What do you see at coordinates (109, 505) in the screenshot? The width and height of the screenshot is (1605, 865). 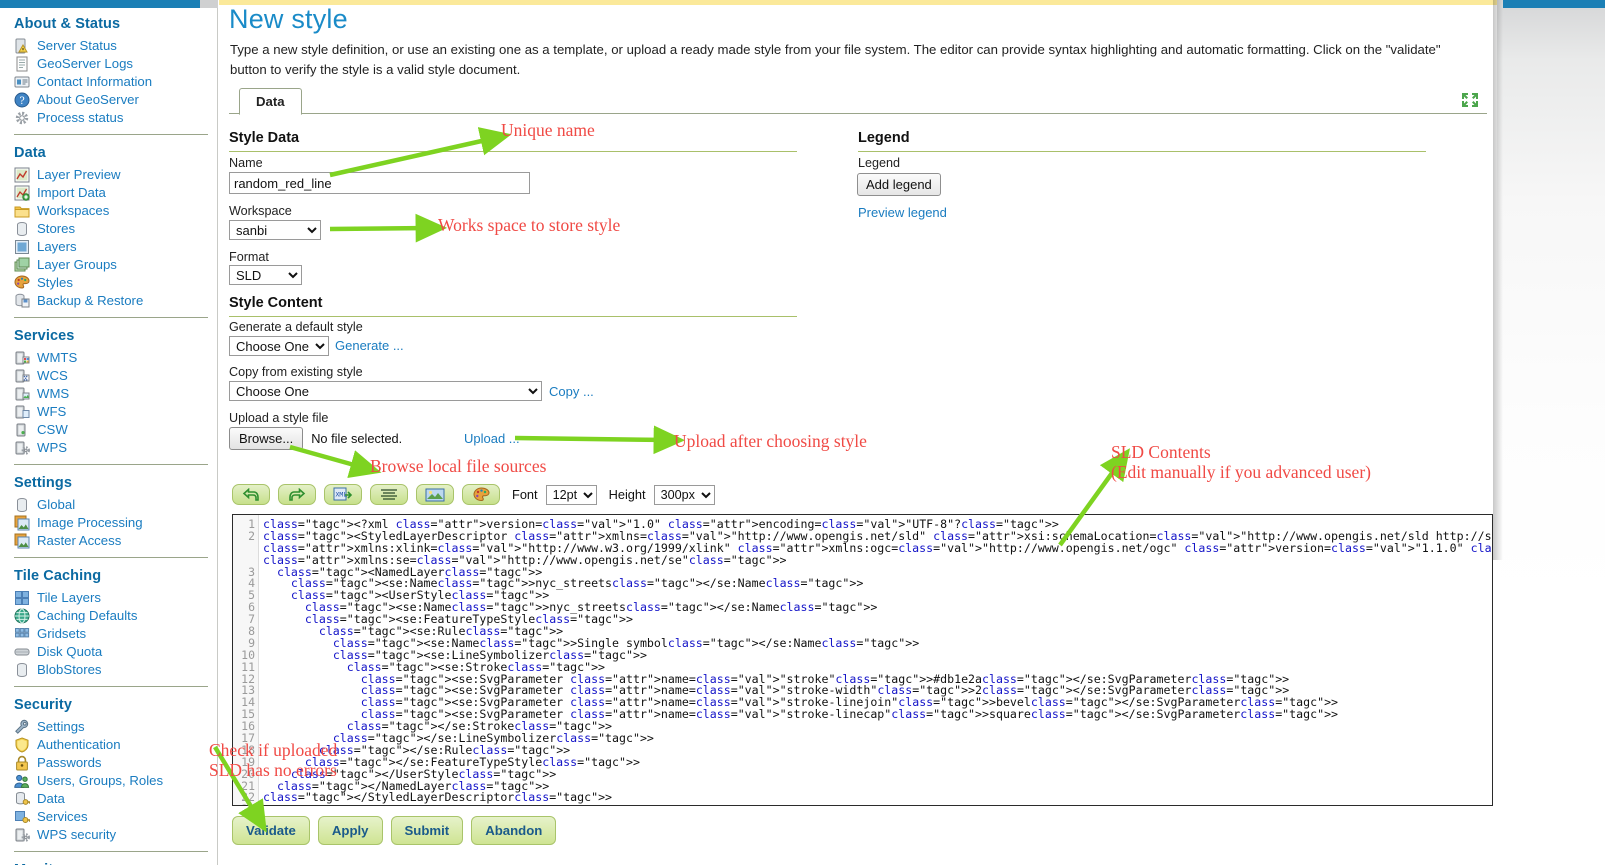 I see `sidebar-item-global: Global` at bounding box center [109, 505].